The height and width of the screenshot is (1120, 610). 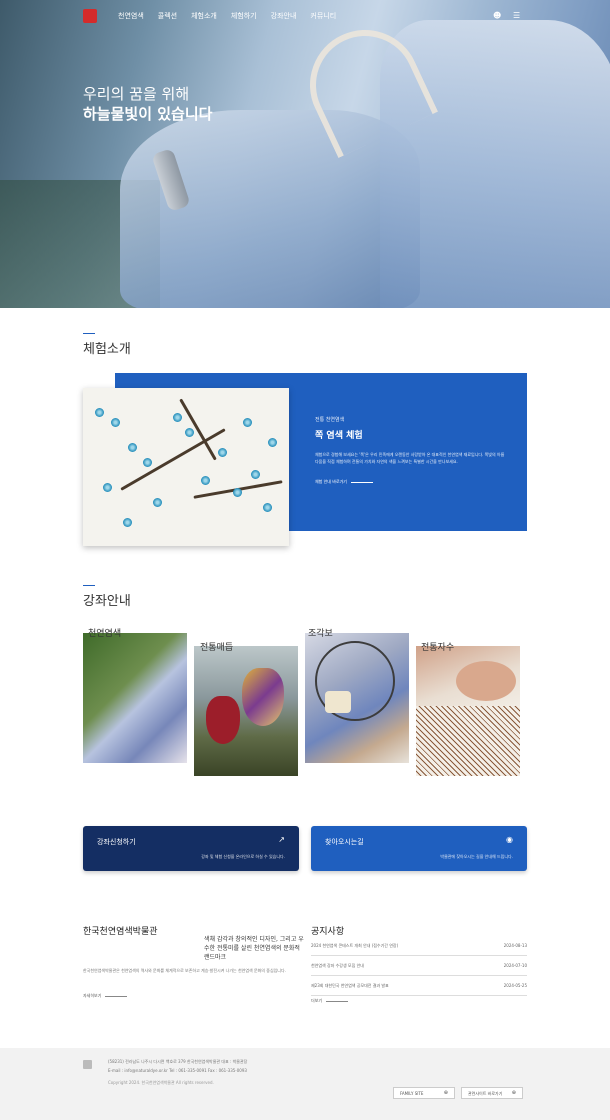 I want to click on course-label: 조각보, so click(x=320, y=634).